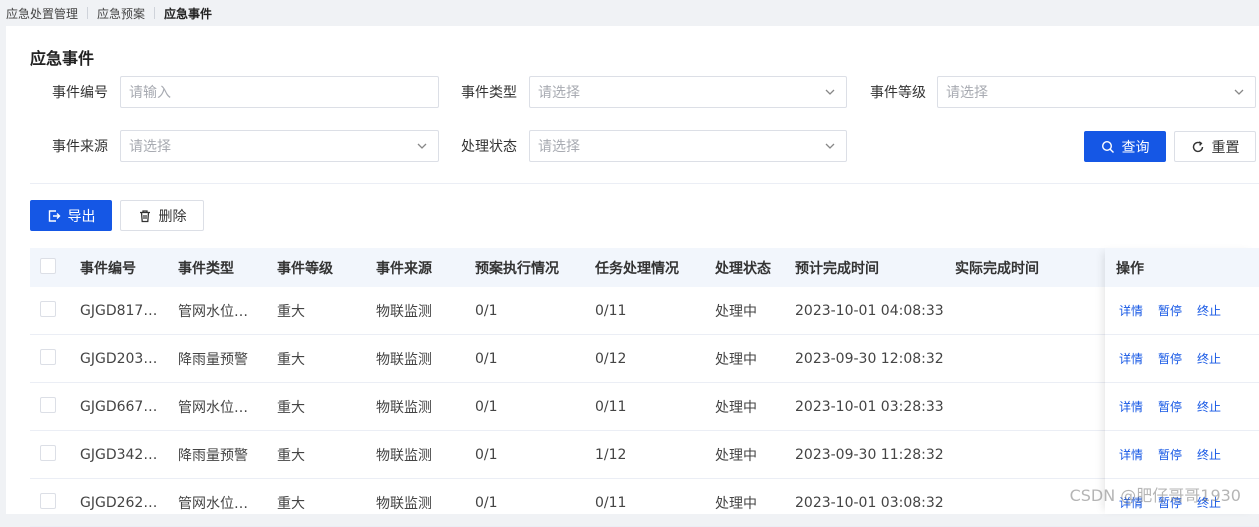 The height and width of the screenshot is (527, 1259). What do you see at coordinates (129, 268) in the screenshot?
I see `column-header: 事件编号` at bounding box center [129, 268].